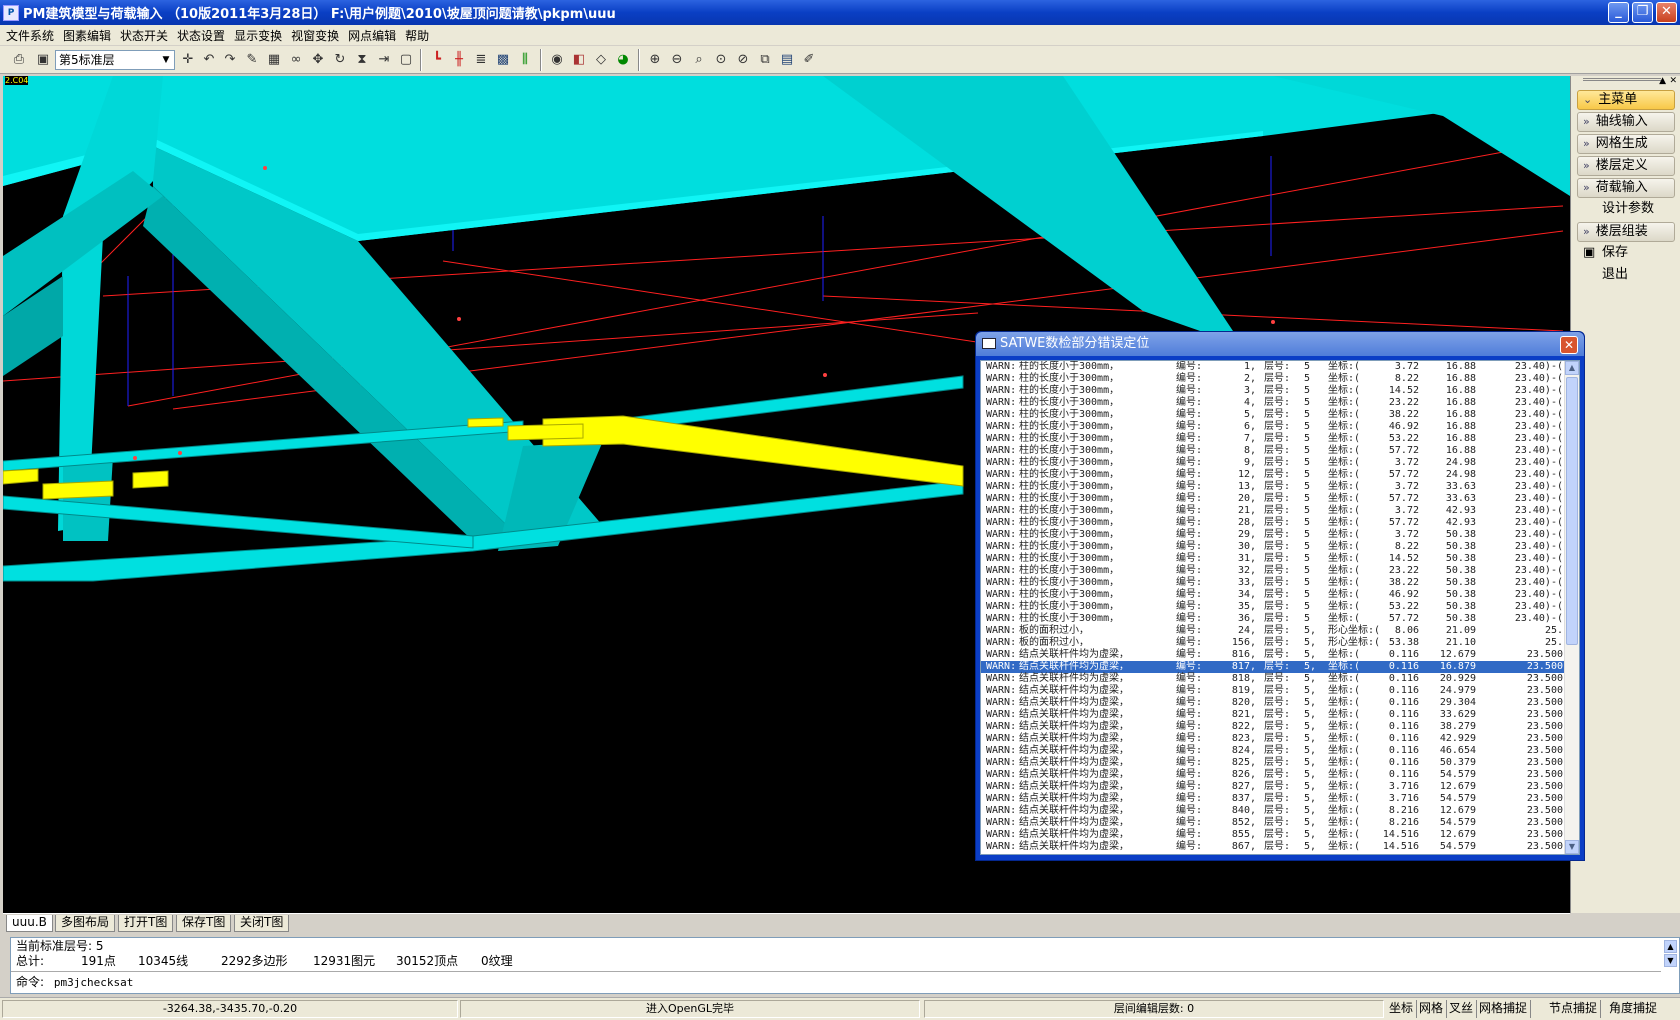 This screenshot has height=1020, width=1680. What do you see at coordinates (1462, 1009) in the screenshot?
I see `toggle-crosshair: 叉丝` at bounding box center [1462, 1009].